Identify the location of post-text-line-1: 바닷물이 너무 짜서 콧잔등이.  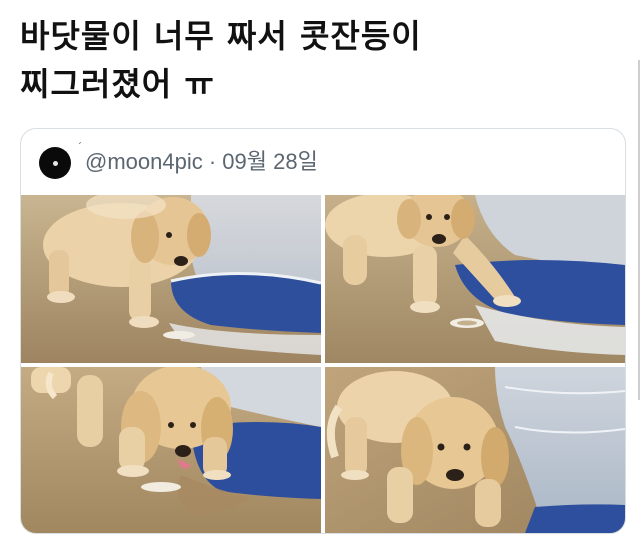
(221, 36).